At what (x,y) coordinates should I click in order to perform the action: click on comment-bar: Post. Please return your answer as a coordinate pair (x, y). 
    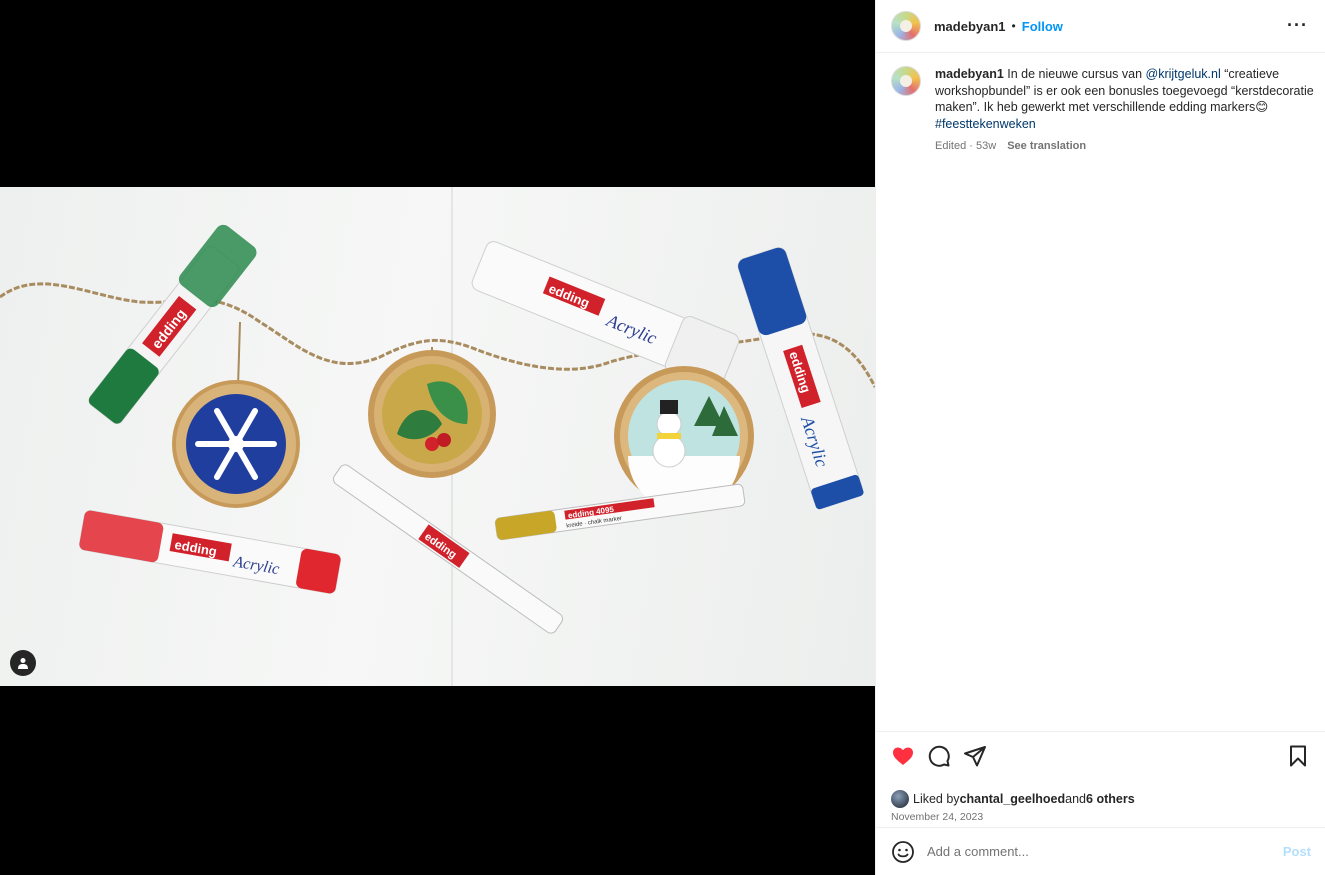
    Looking at the image, I should click on (1100, 851).